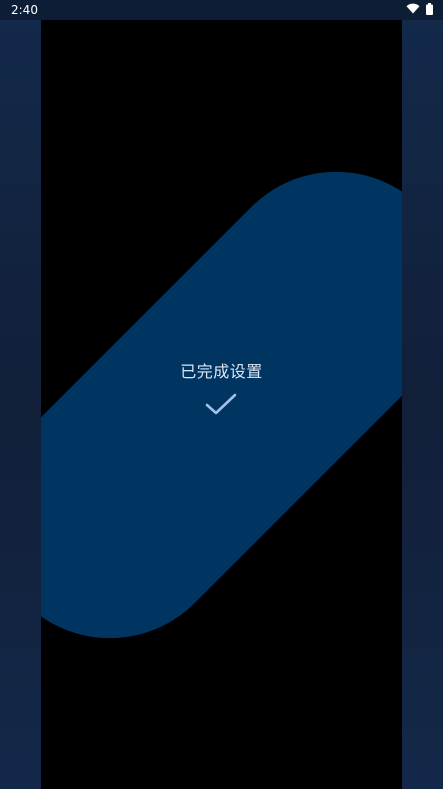 This screenshot has height=789, width=443. I want to click on status-icons, so click(419, 10).